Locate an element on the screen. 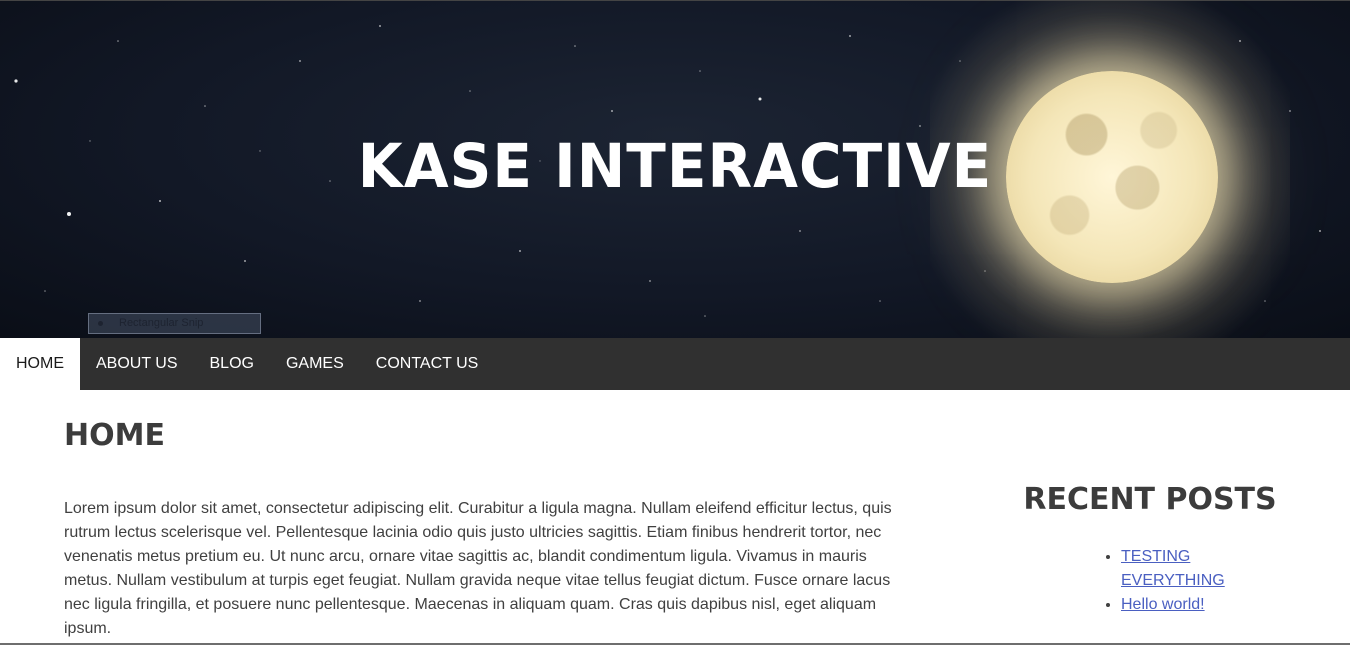 The height and width of the screenshot is (645, 1350). snip-tooltip: Rectangular Snip is located at coordinates (174, 323).